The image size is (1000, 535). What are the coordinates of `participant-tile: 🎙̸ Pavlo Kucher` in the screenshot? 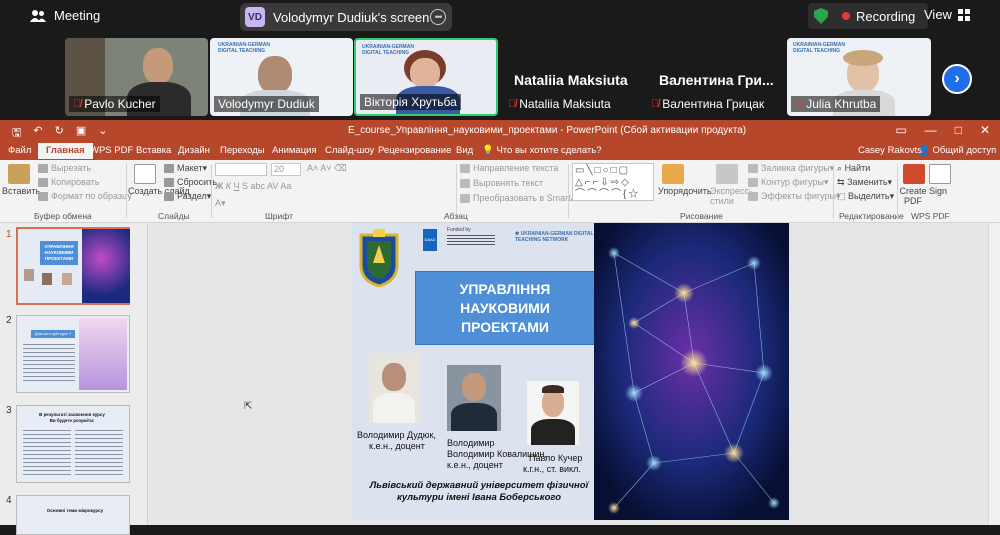 It's located at (136, 77).